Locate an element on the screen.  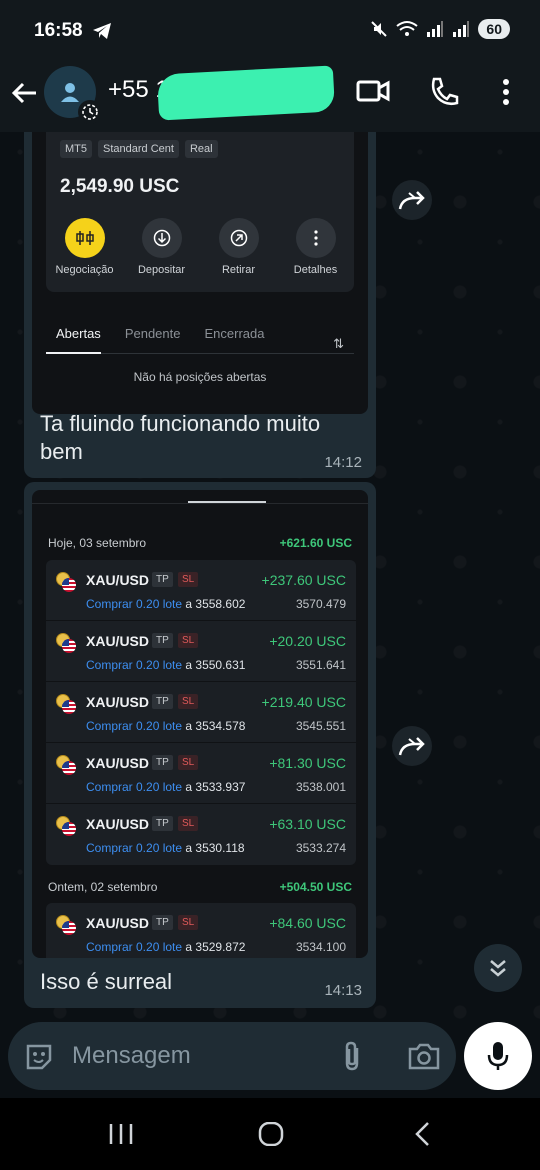
trade-profit: +20.20 USC is located at coordinates (307, 641).